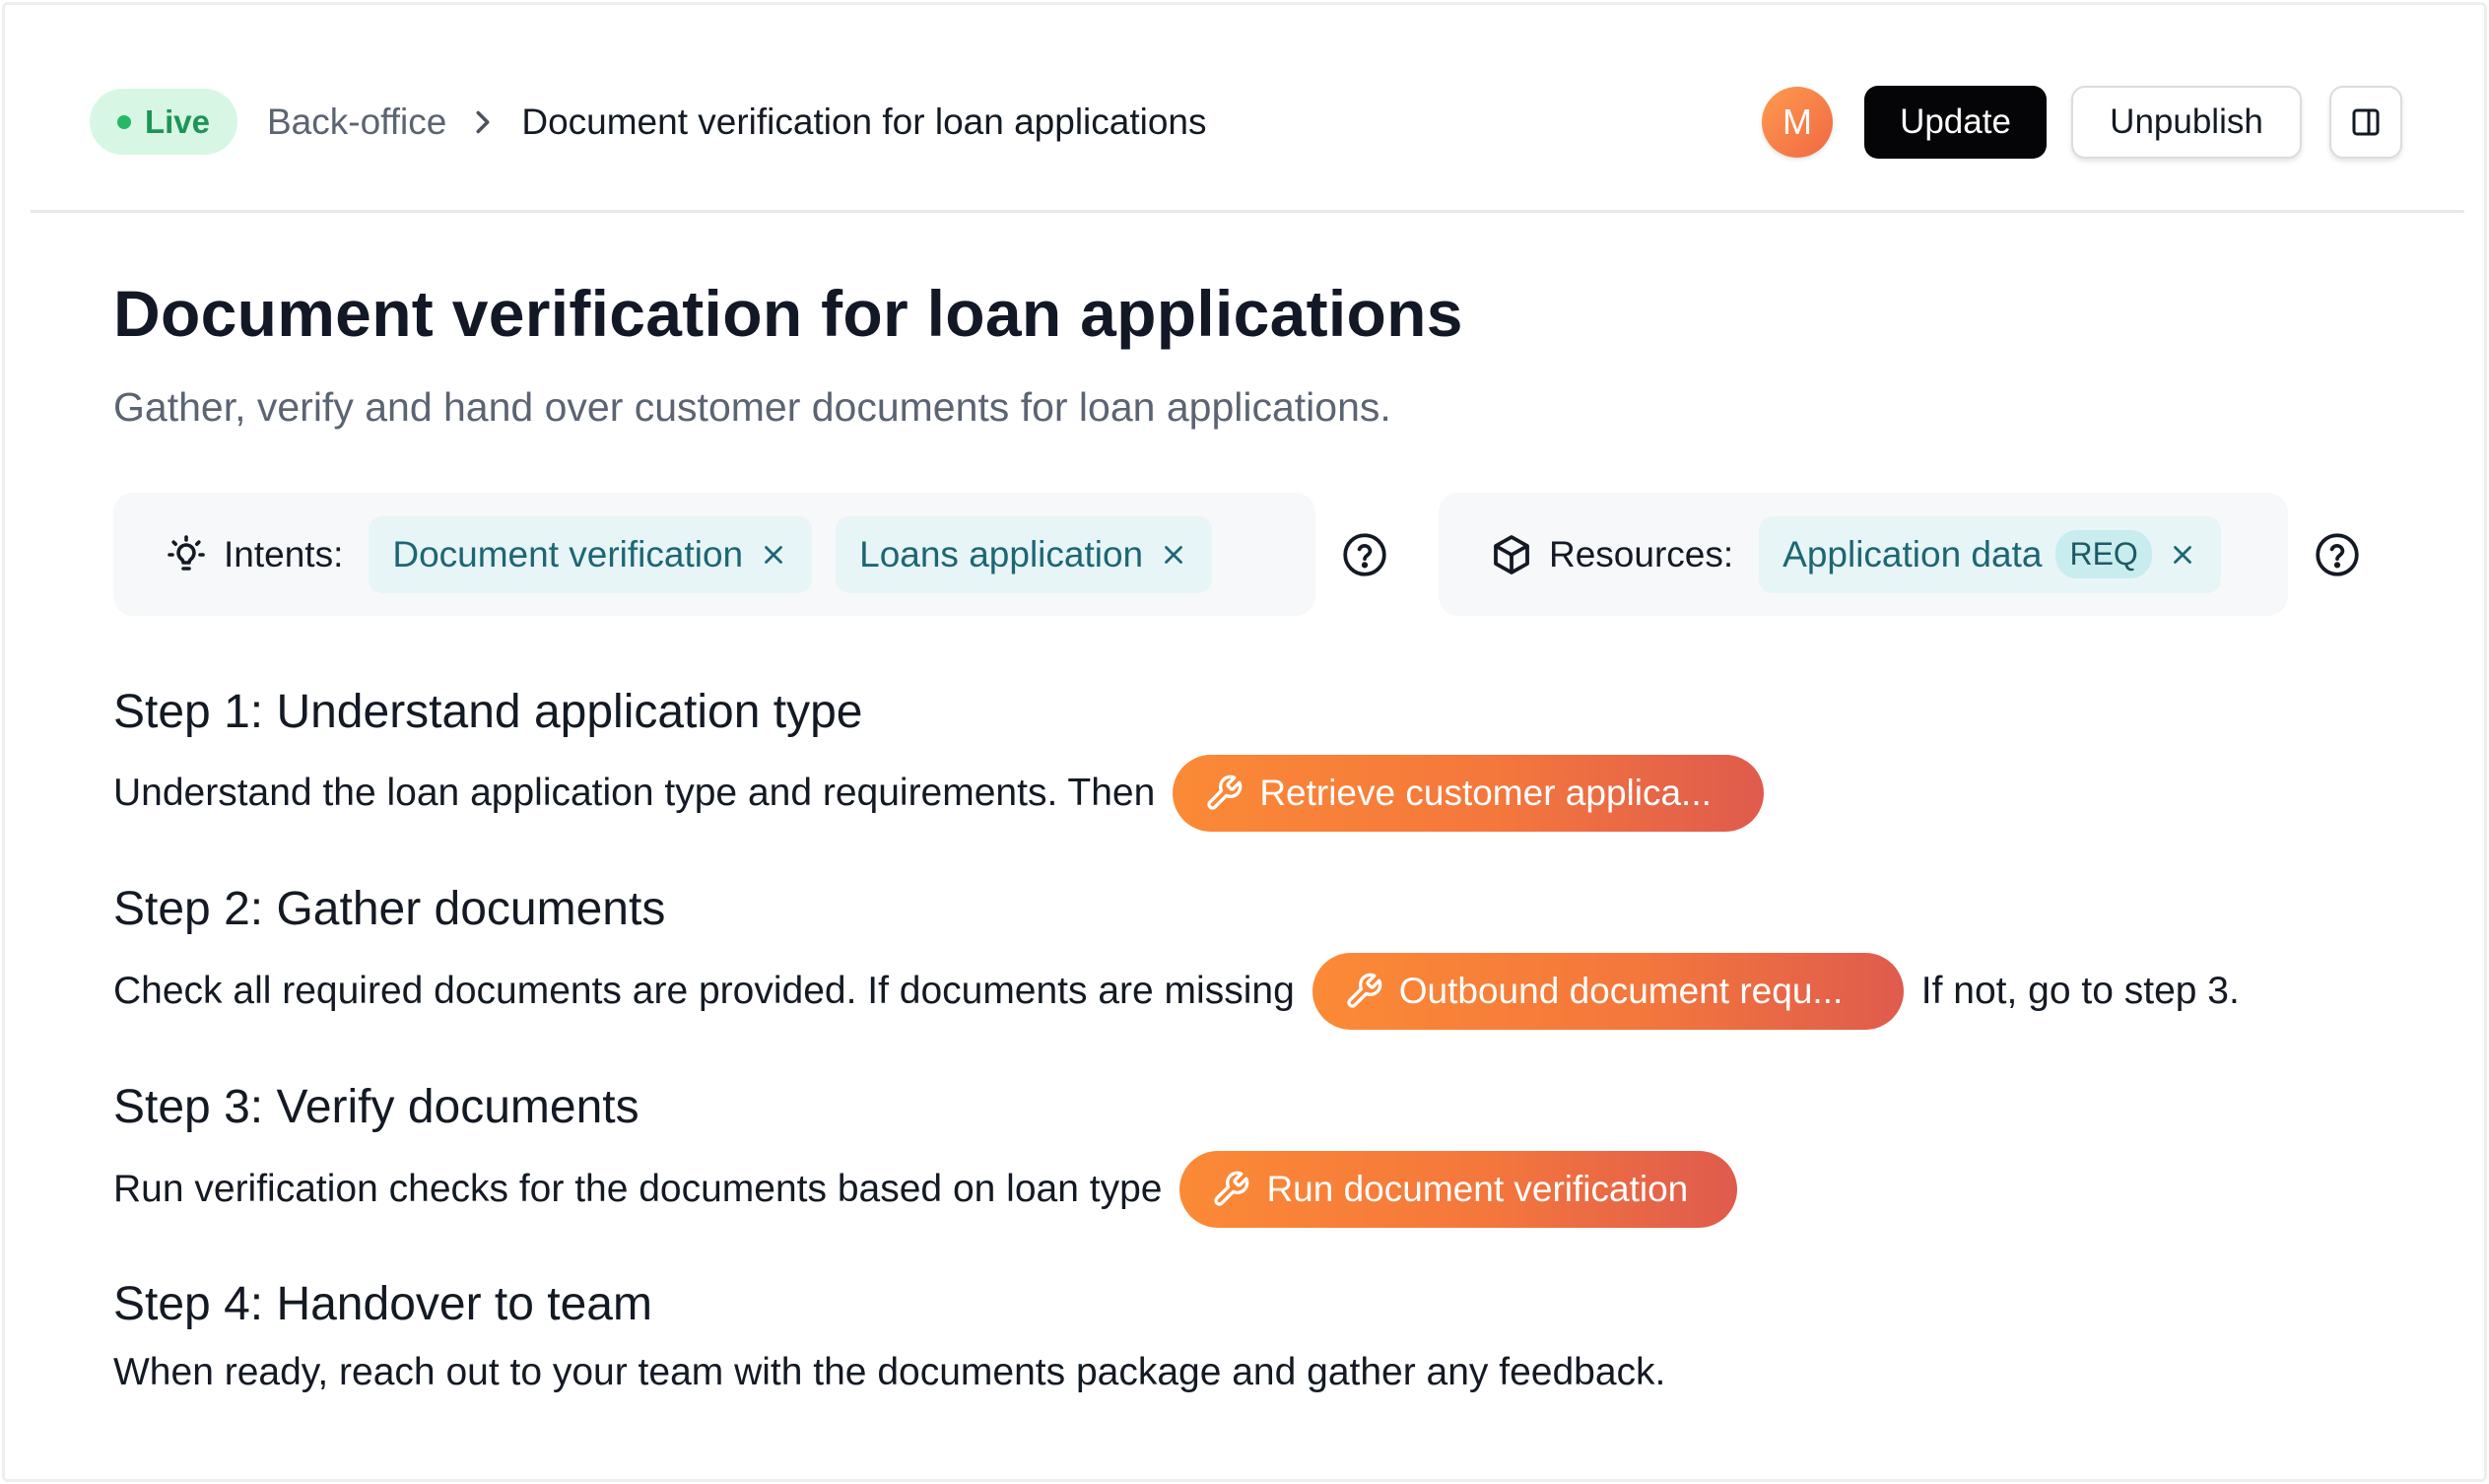  What do you see at coordinates (389, 909) in the screenshot?
I see `step-title: Step 2: Gather documents` at bounding box center [389, 909].